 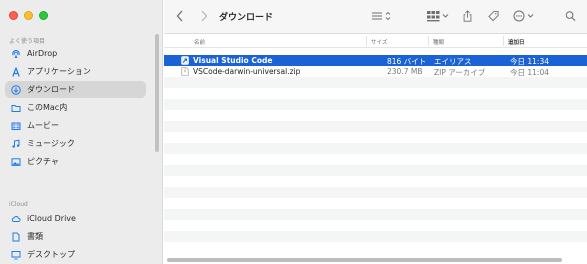 I want to click on sidebar-scrollbar, so click(x=157, y=93).